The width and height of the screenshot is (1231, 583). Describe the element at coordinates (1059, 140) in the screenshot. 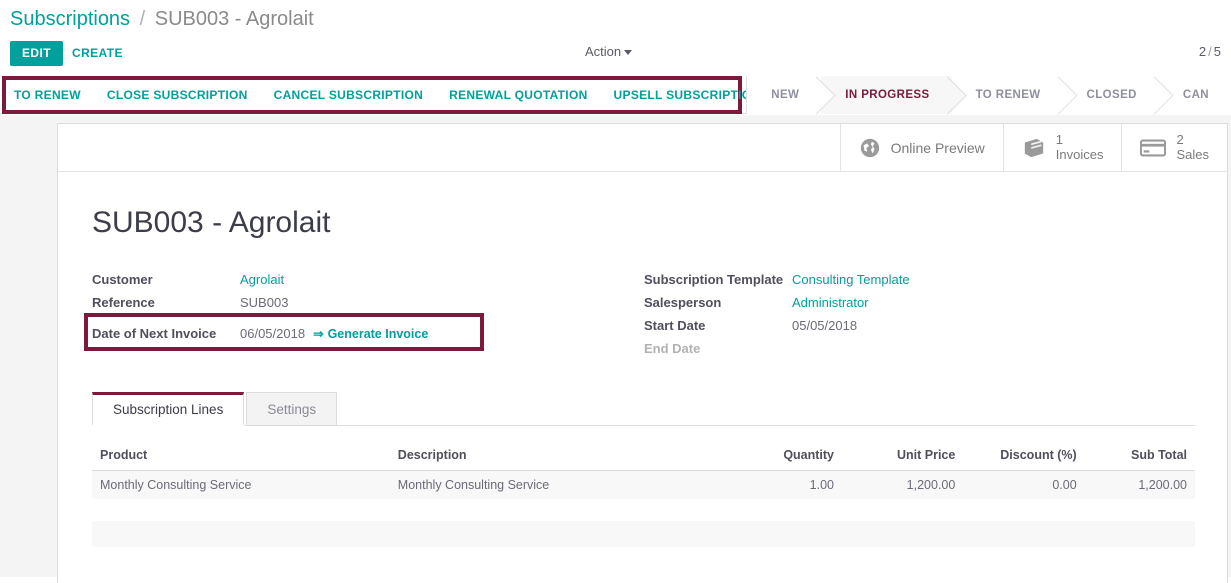

I see `smart-button-value: 1` at that location.